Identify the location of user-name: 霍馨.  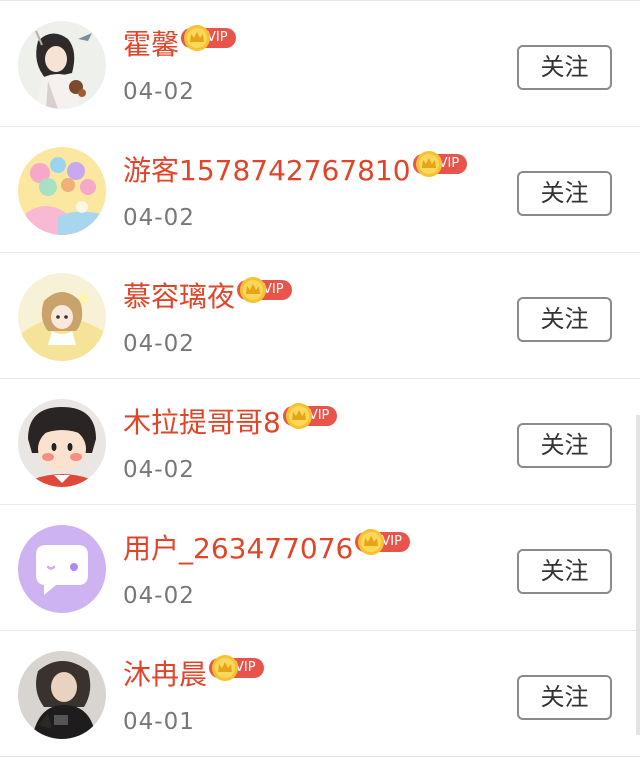
(151, 45).